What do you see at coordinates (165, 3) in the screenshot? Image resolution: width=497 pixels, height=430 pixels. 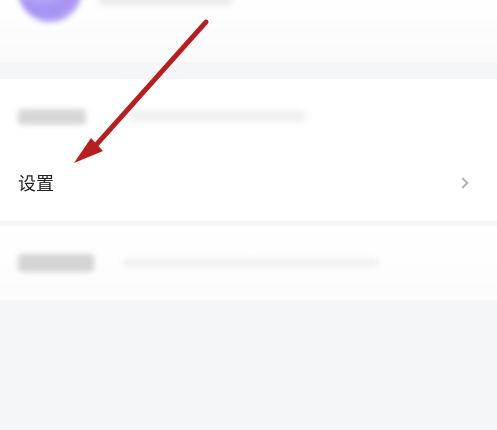 I see `blurred-profile-text` at bounding box center [165, 3].